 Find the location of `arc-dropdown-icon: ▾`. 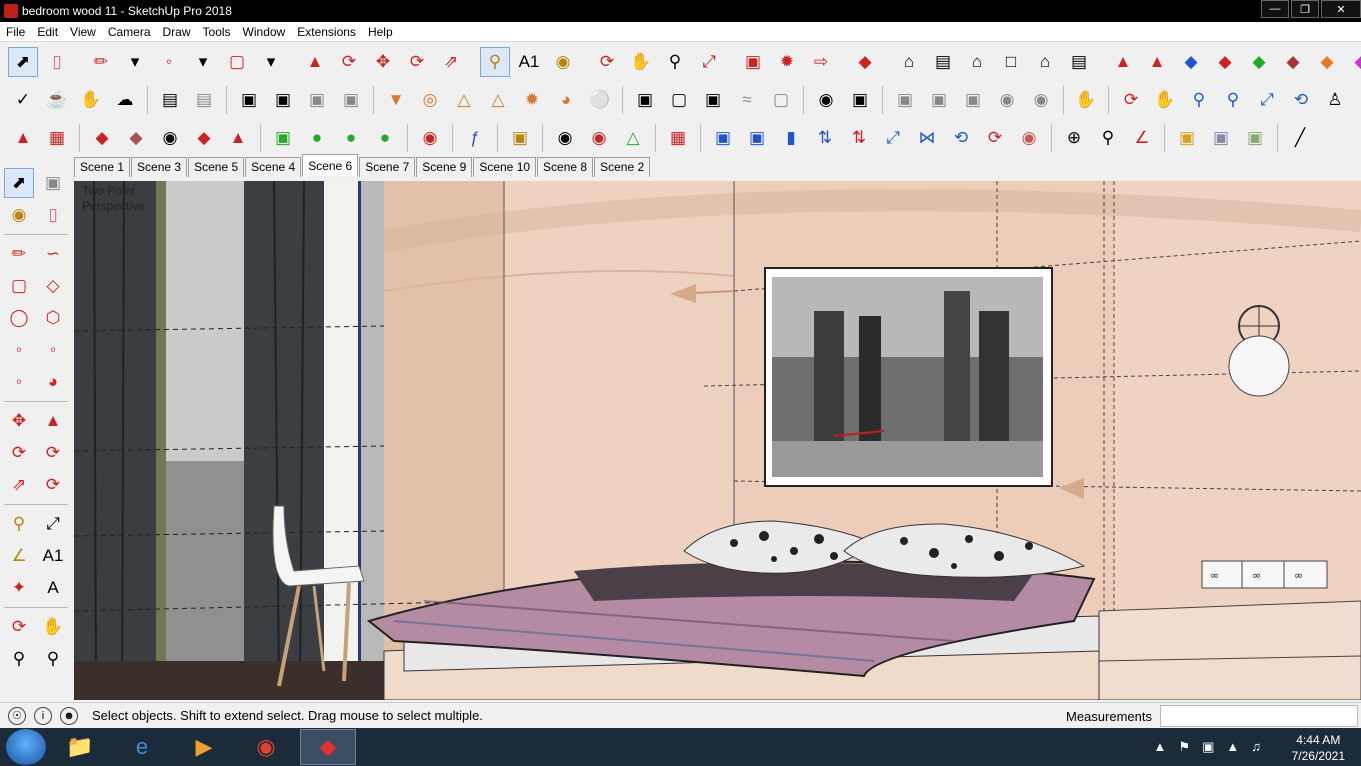

arc-dropdown-icon: ▾ is located at coordinates (203, 62).